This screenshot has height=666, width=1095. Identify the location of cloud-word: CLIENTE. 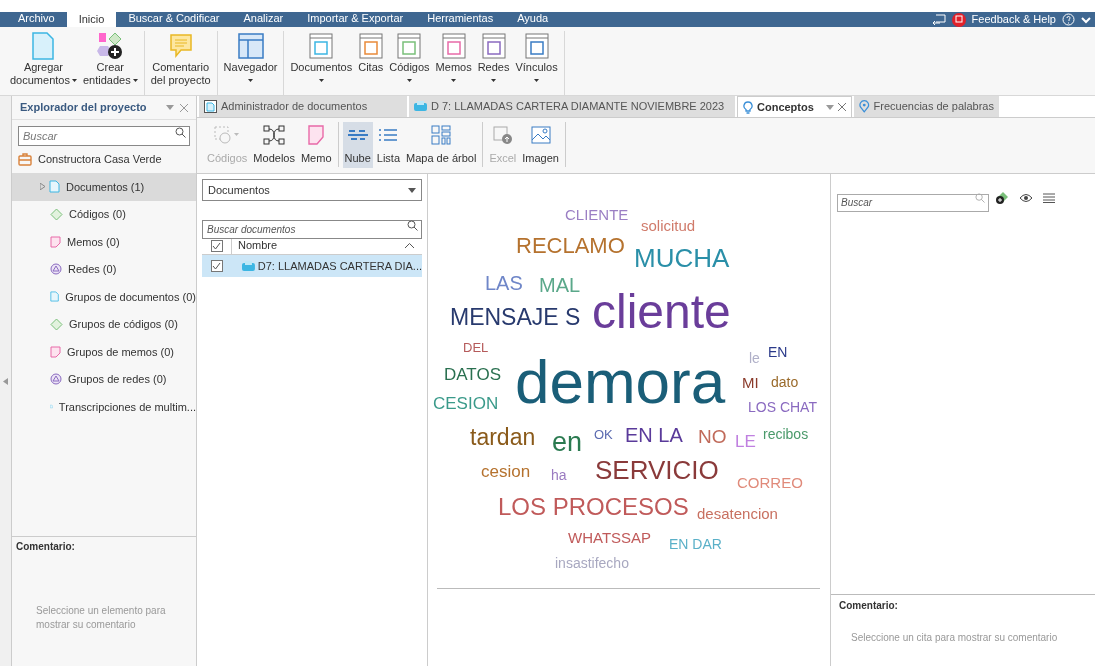
(597, 214).